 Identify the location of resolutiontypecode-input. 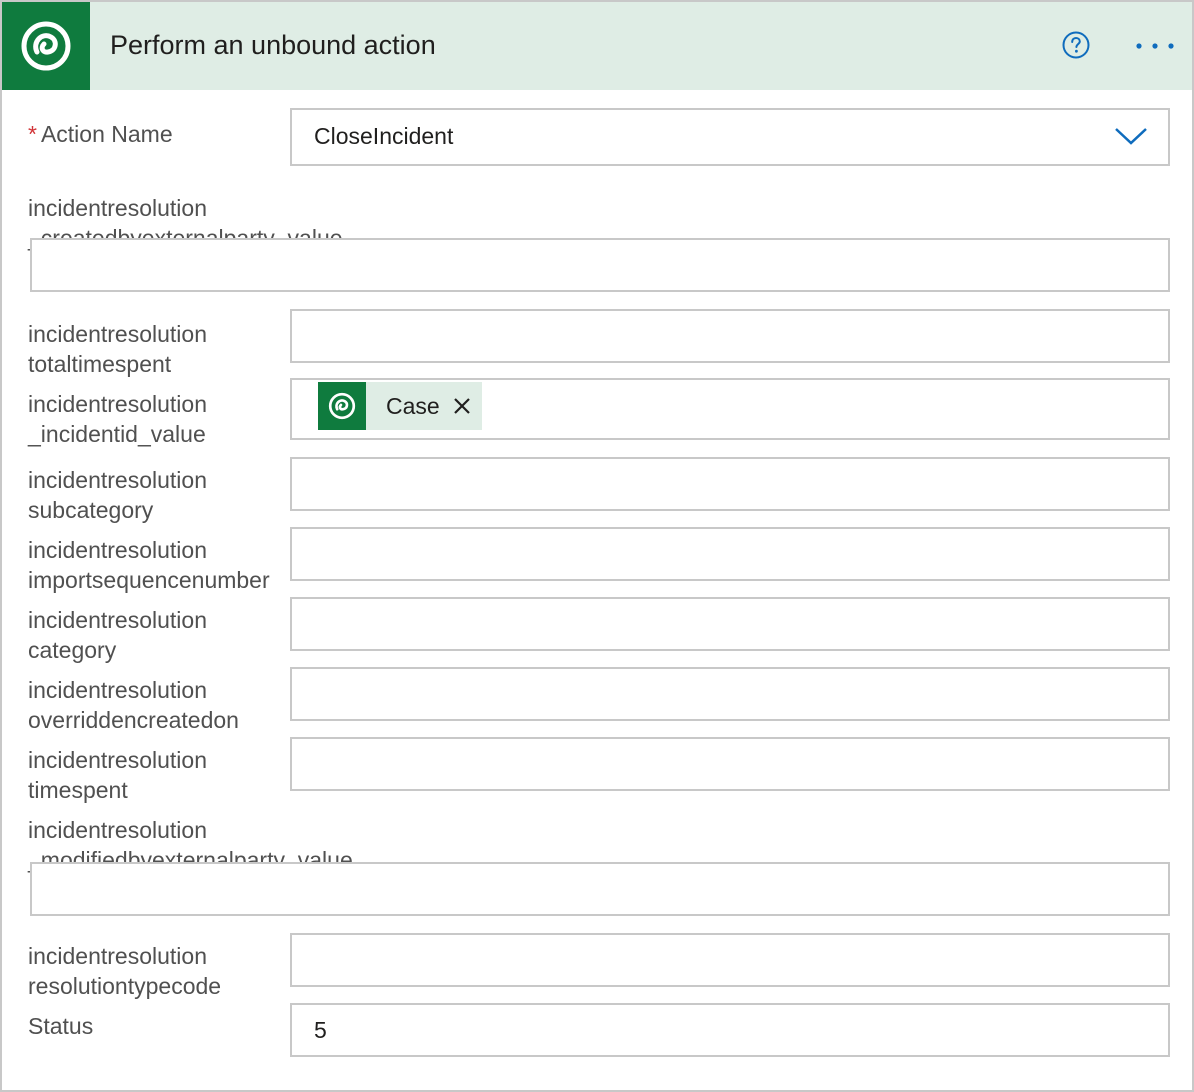
(730, 960).